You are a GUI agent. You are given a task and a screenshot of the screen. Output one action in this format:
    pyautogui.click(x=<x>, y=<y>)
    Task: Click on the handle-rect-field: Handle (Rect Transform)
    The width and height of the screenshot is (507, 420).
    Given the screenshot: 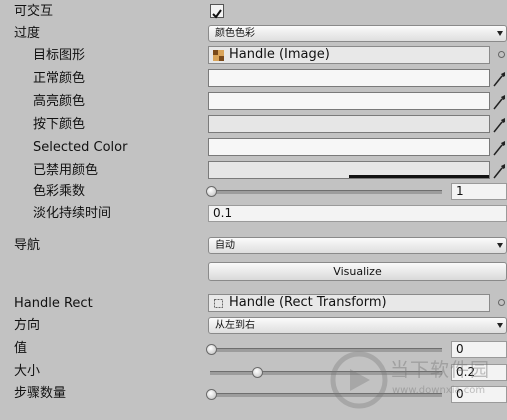 What is the action you would take?
    pyautogui.click(x=349, y=303)
    